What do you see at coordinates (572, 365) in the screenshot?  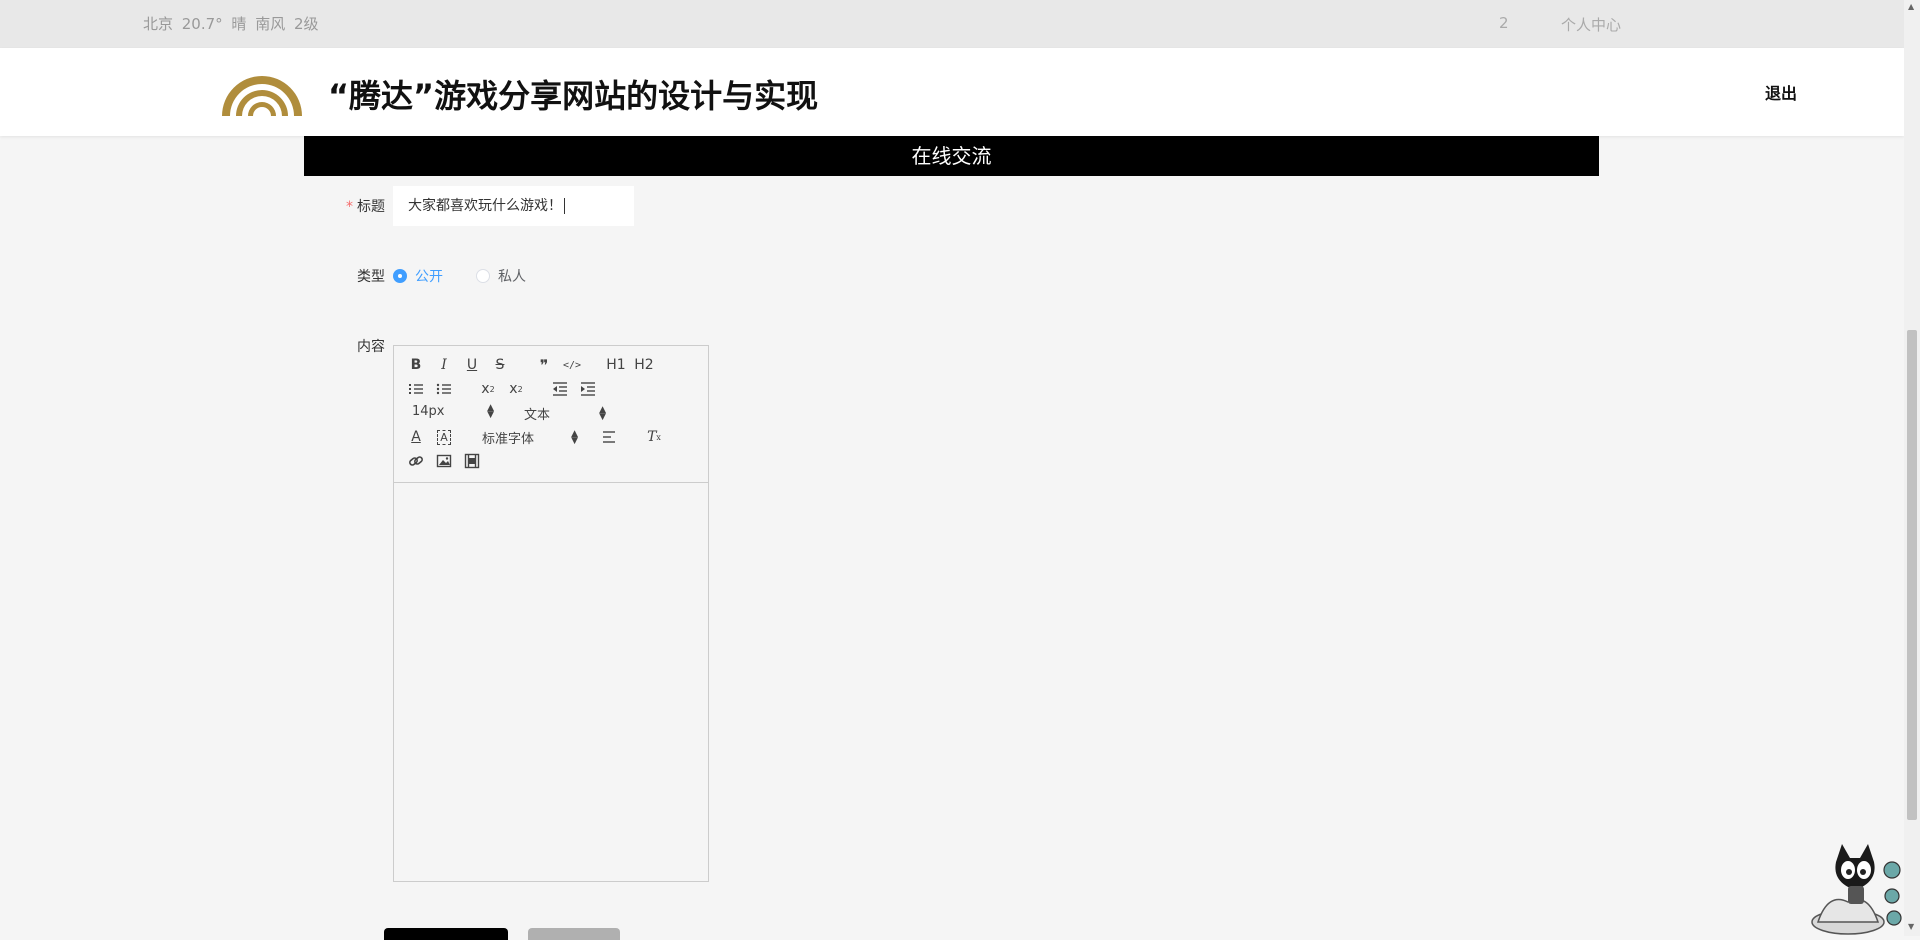 I see `code-block-button: </>` at bounding box center [572, 365].